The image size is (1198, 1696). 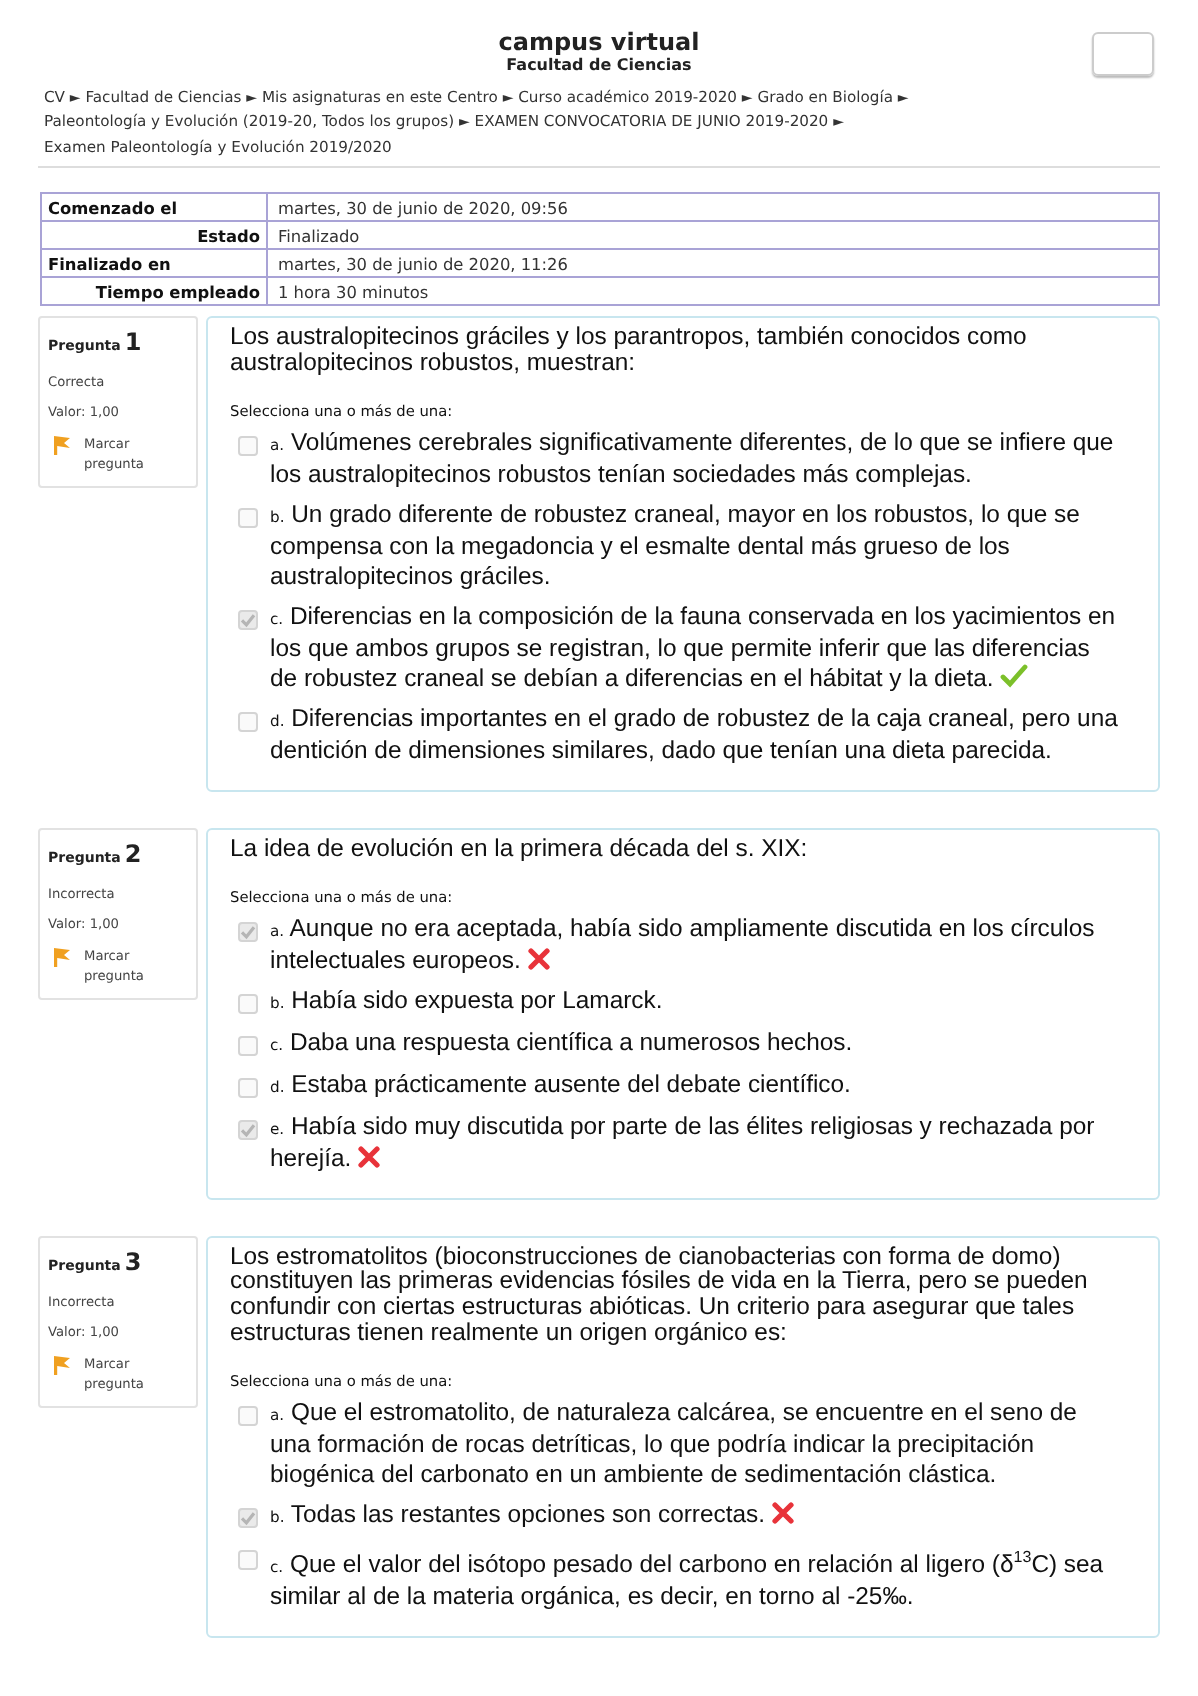 What do you see at coordinates (133, 853) in the screenshot?
I see `question-number: 2` at bounding box center [133, 853].